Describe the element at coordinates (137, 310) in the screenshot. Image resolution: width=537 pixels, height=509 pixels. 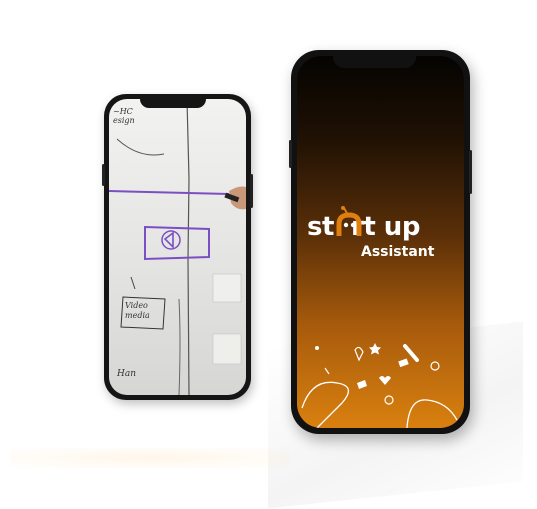
I see `whiteboard-note-video: Video media` at that location.